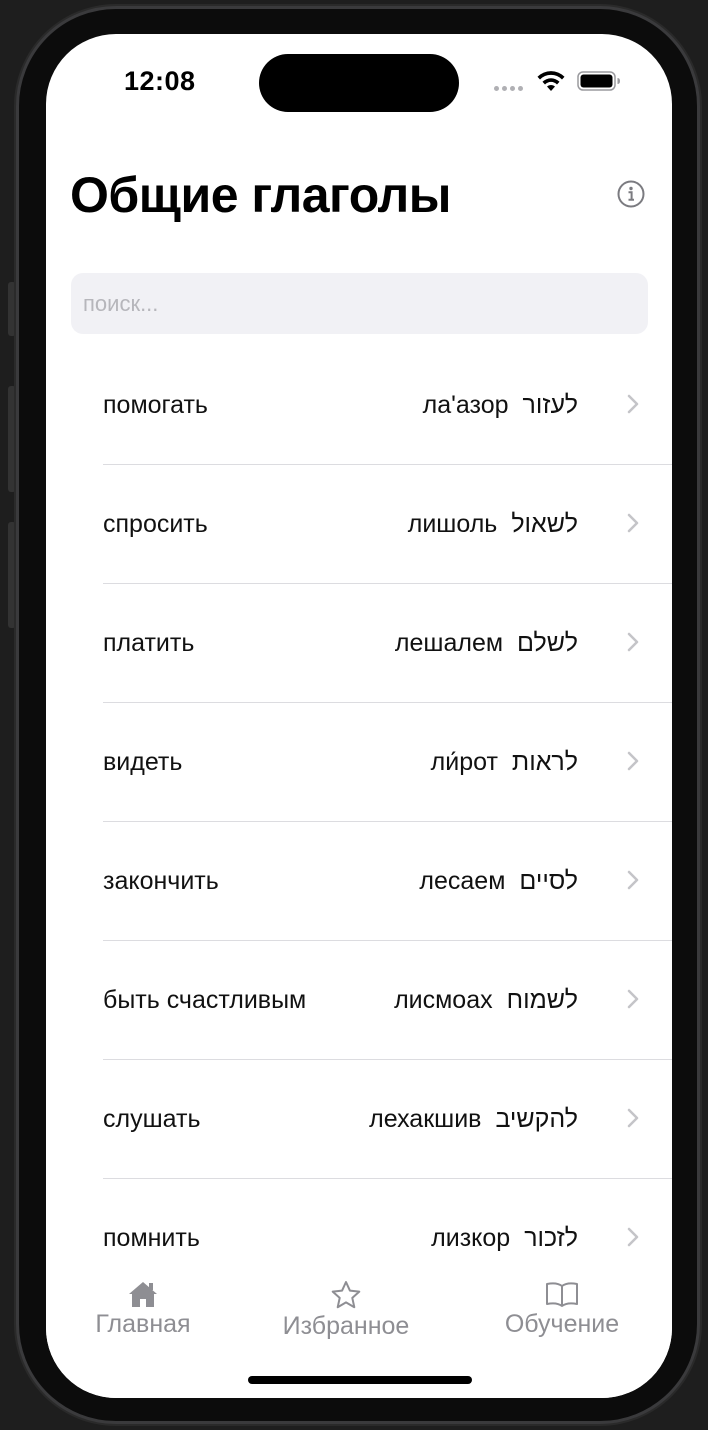 Image resolution: width=708 pixels, height=1430 pixels. Describe the element at coordinates (548, 881) in the screenshot. I see `hebrew-text: לסיים` at that location.